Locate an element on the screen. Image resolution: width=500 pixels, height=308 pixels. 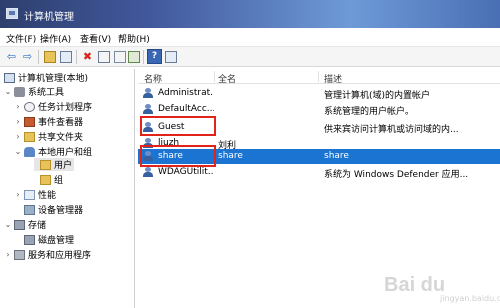
properties-icon is located at coordinates (103, 56).